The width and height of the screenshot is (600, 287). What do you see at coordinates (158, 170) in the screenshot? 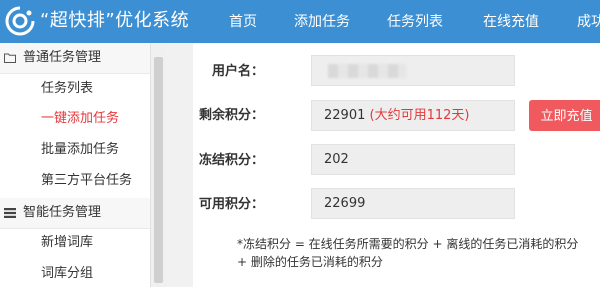
I see `scrollbar-thumb` at bounding box center [158, 170].